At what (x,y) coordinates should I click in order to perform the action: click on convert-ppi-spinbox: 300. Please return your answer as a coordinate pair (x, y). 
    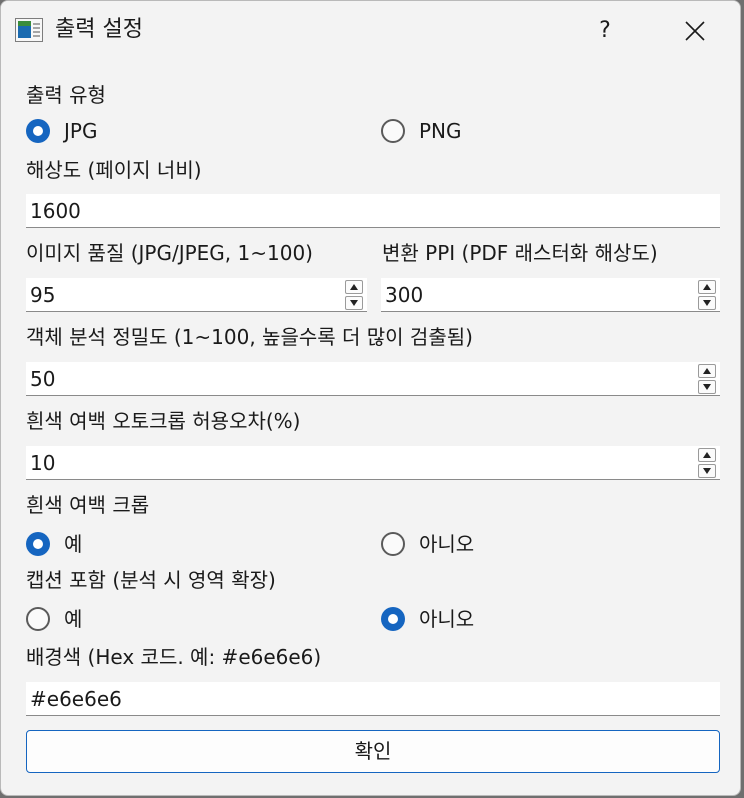
    Looking at the image, I should click on (550, 295).